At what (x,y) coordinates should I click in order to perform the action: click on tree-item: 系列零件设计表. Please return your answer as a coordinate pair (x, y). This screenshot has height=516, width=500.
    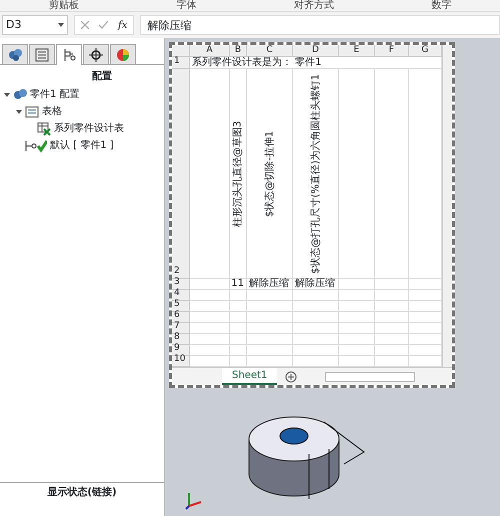
    Looking at the image, I should click on (89, 128).